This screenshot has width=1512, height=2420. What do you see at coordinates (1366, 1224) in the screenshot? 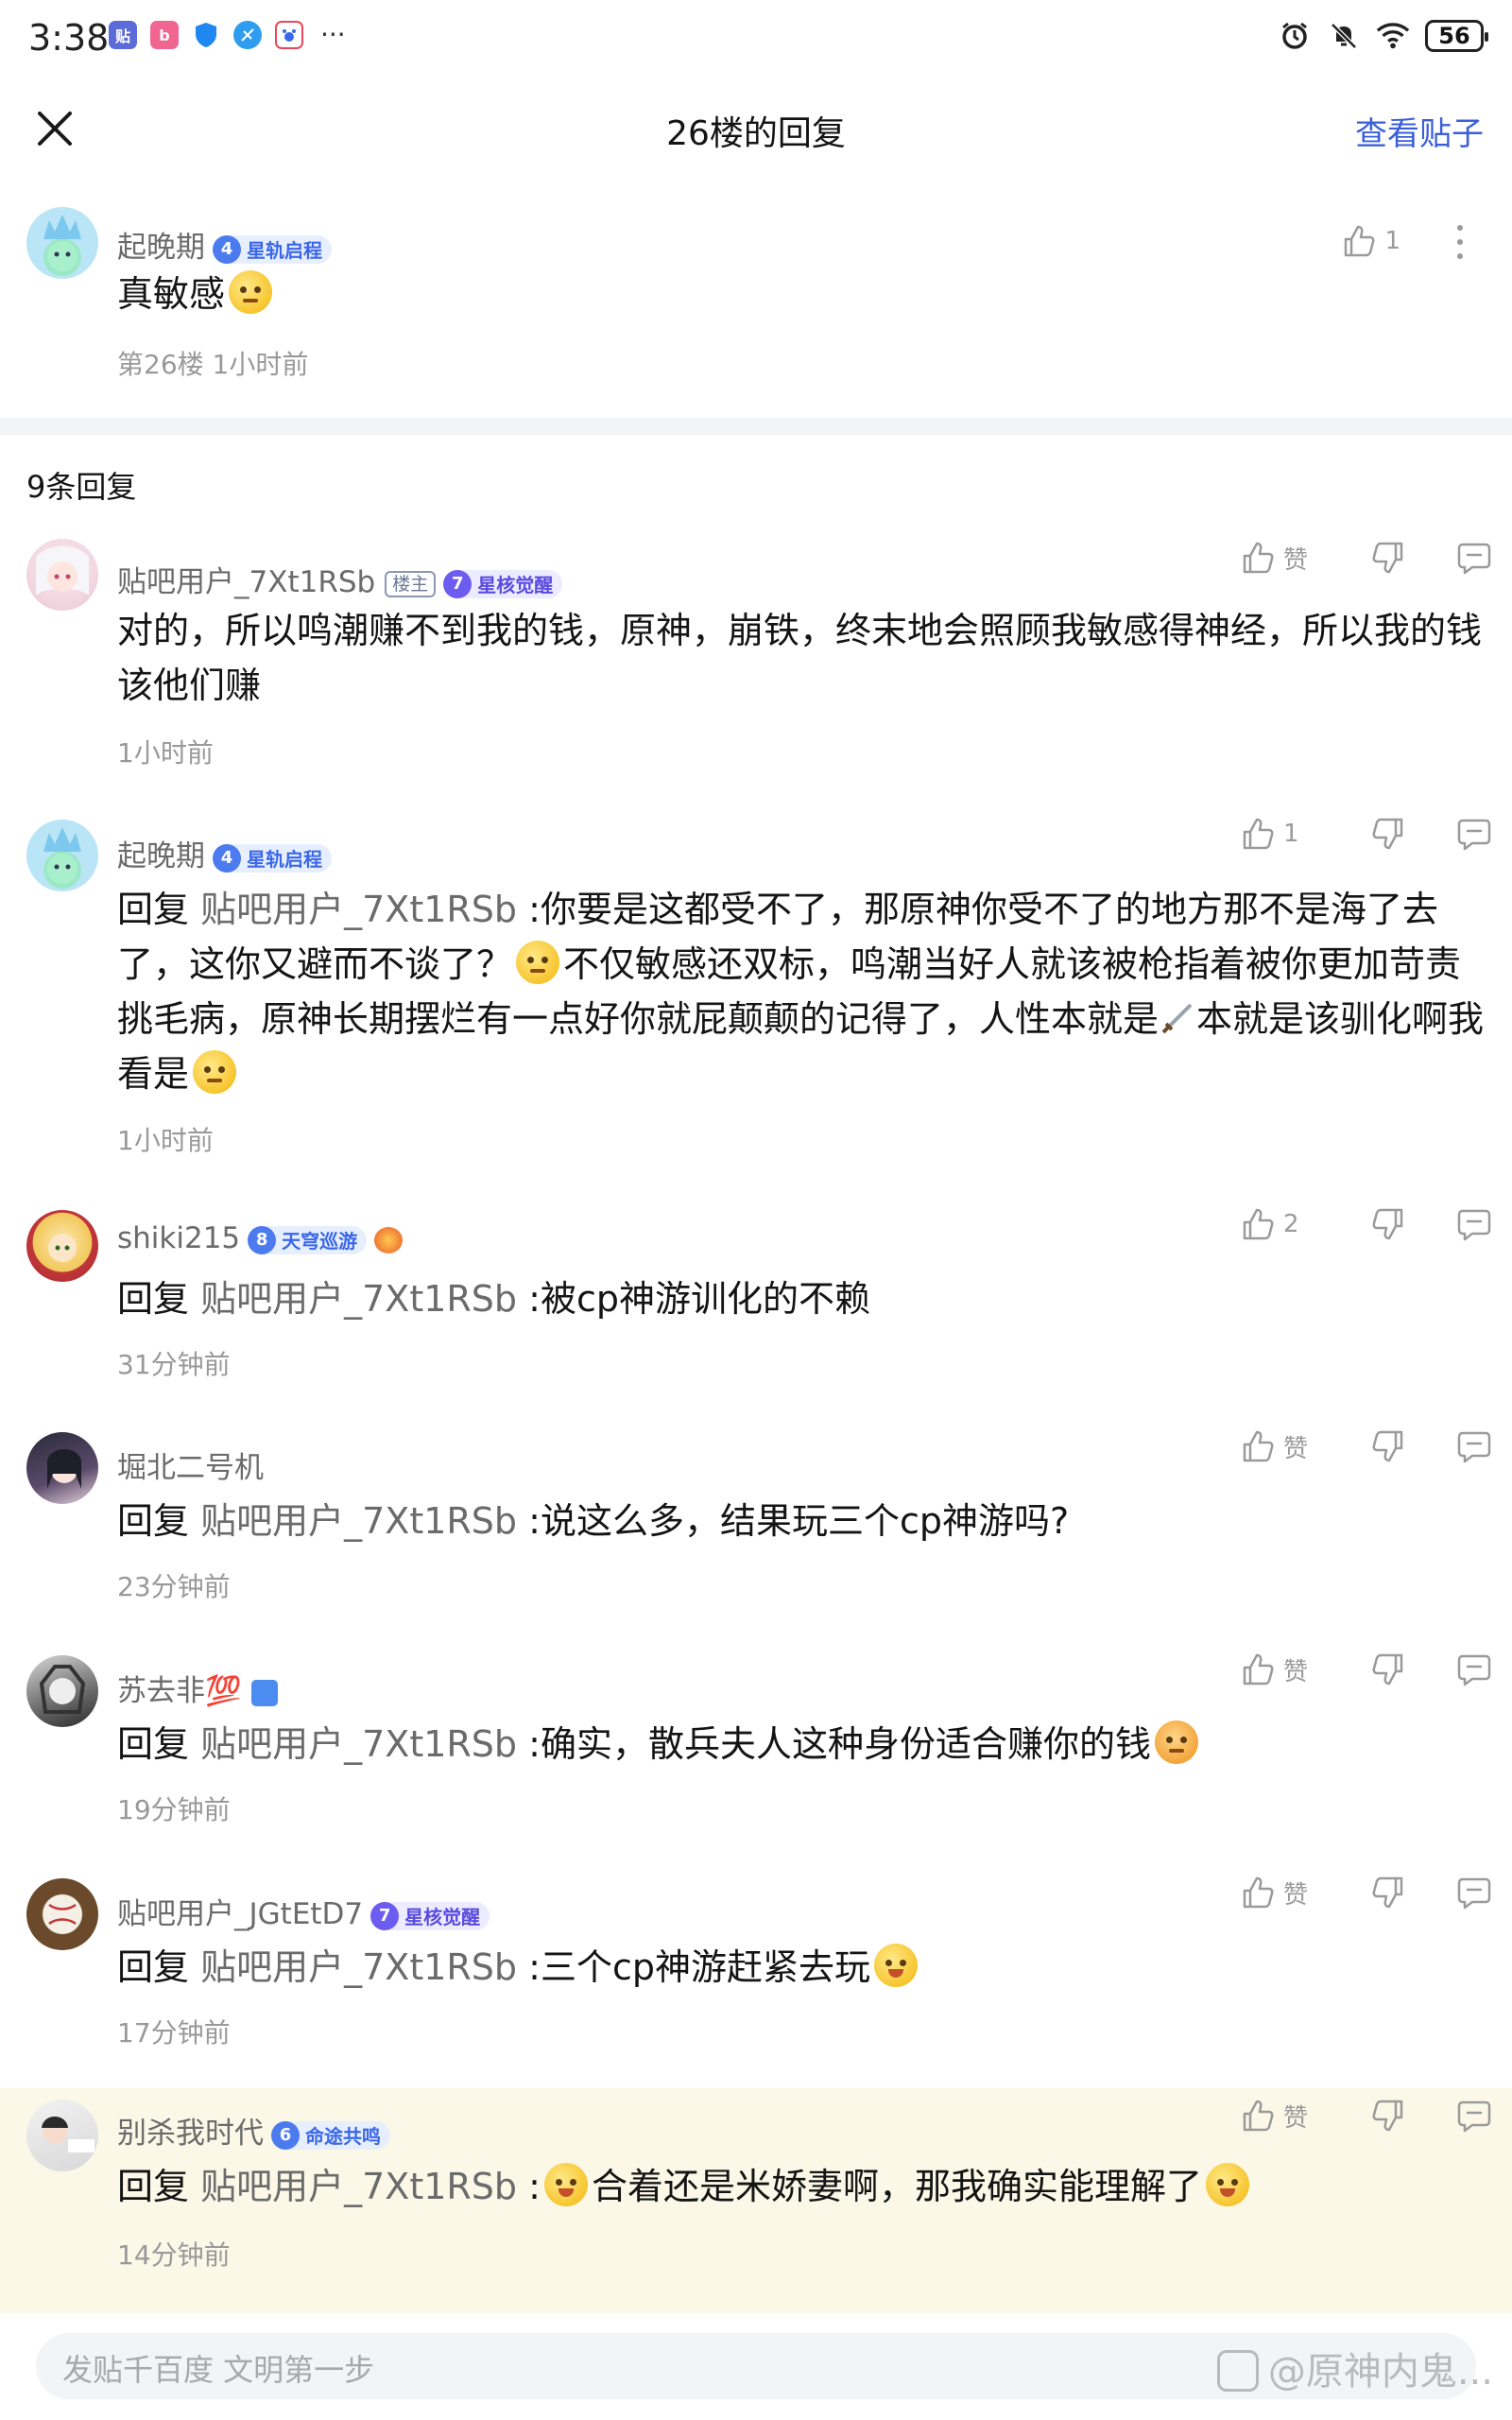
I see `reply-actions: 2` at bounding box center [1366, 1224].